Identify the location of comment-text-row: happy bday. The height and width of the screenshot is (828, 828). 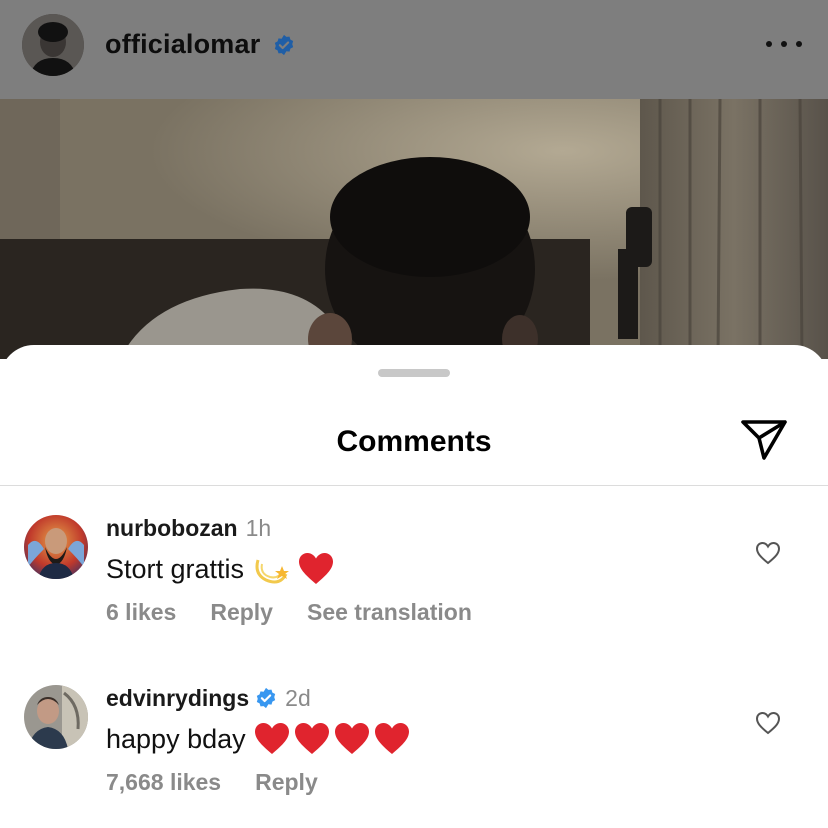
(258, 739).